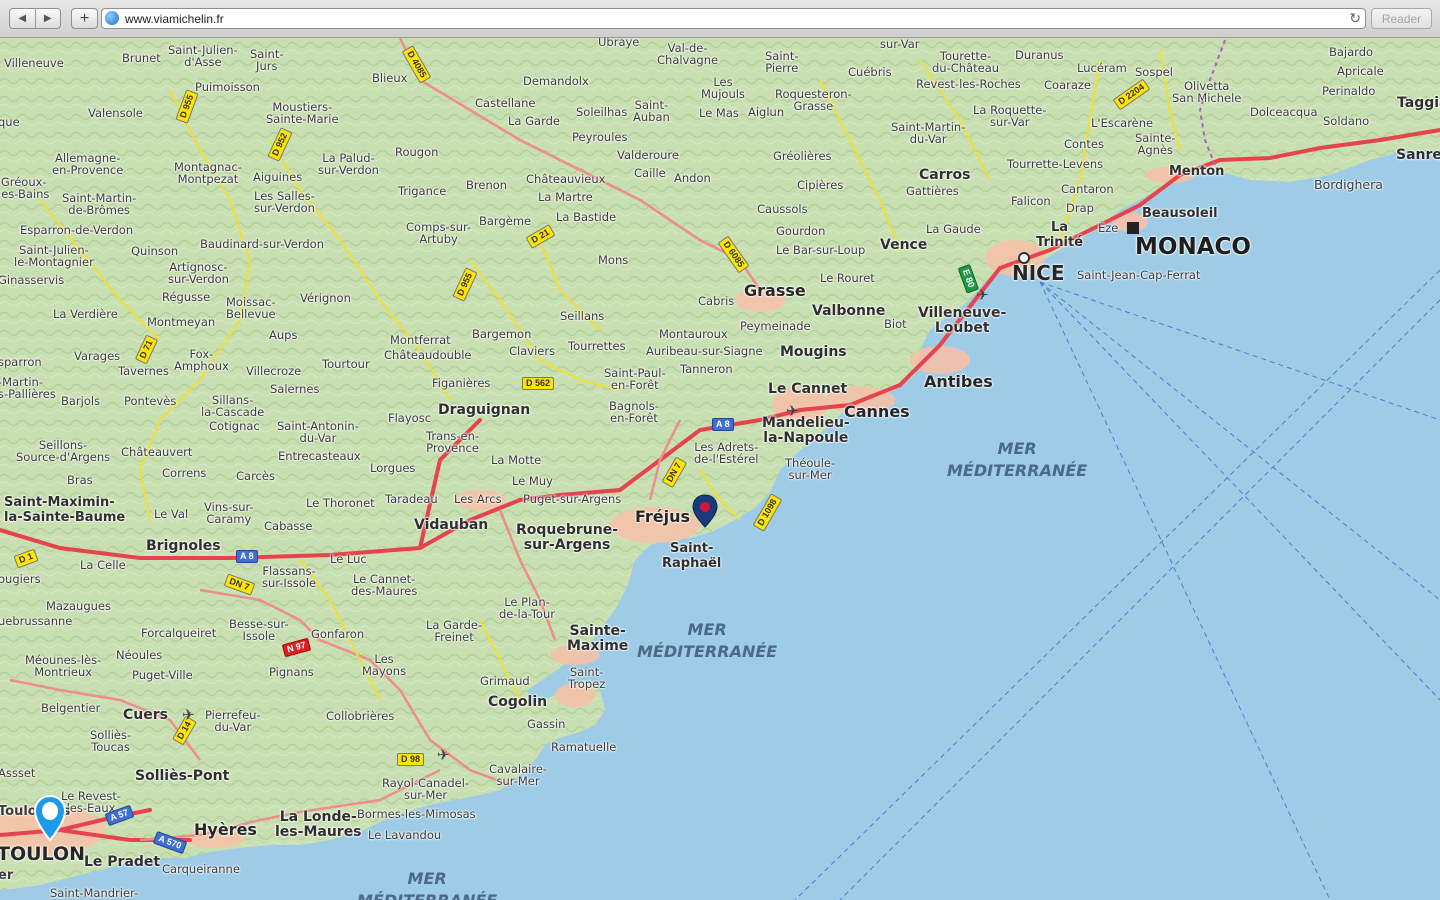  I want to click on place-label: Val-de- Chalvagne, so click(688, 54).